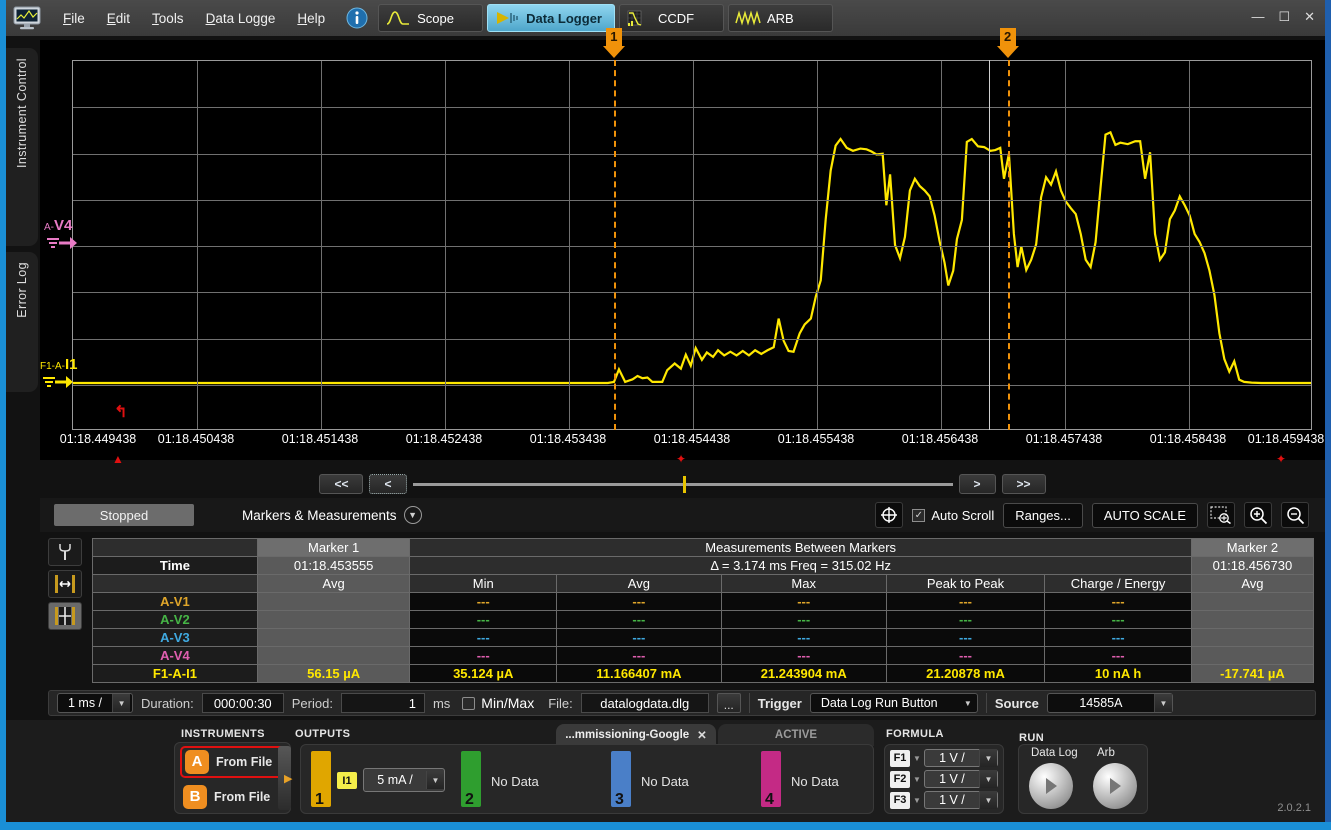  I want to click on formula-f1-range-select: 1 V / ▼, so click(960, 758).